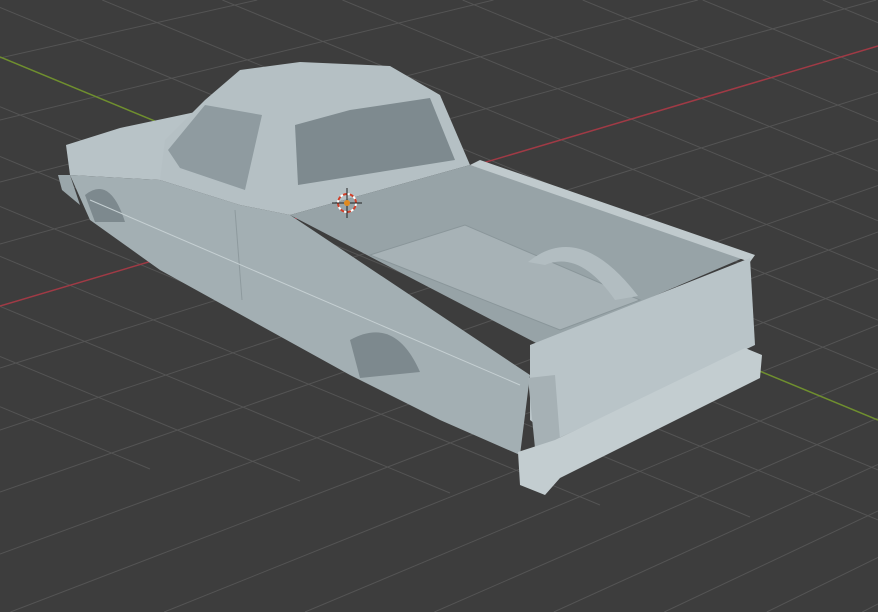  Describe the element at coordinates (544, 411) in the screenshot. I see `truck-taillight` at that location.